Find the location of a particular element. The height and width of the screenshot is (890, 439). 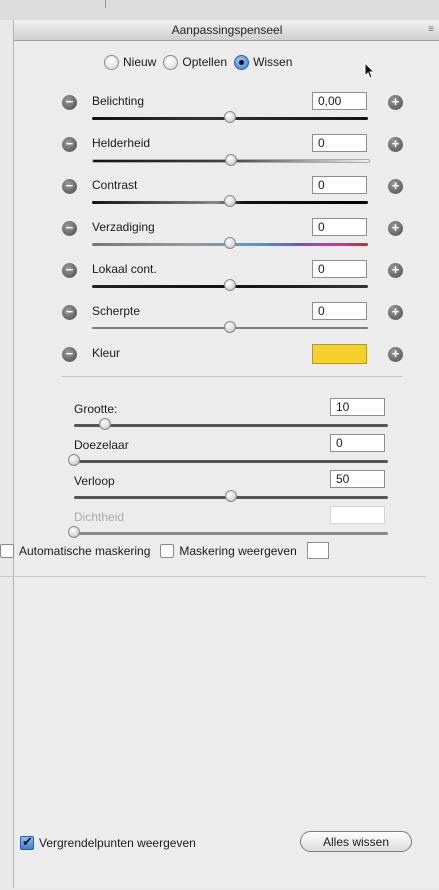

decrease-sharpness-button: − is located at coordinates (69, 312).